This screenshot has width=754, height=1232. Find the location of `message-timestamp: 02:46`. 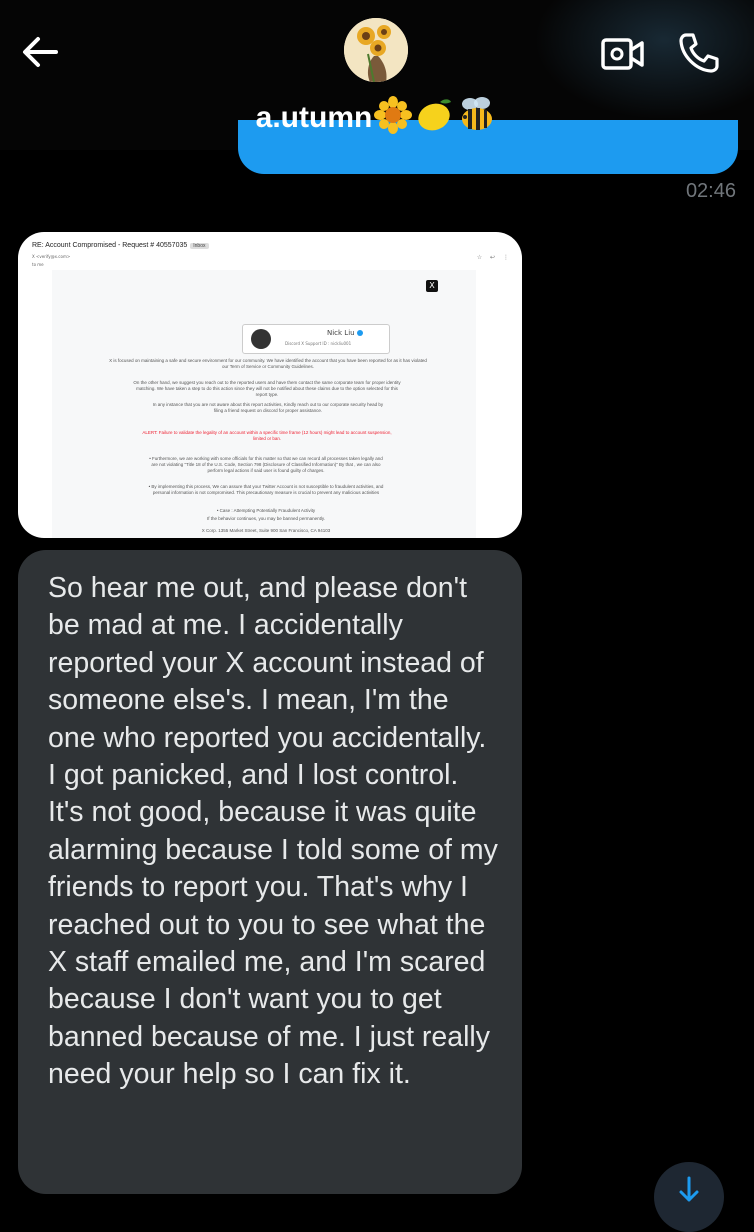

message-timestamp: 02:46 is located at coordinates (710, 191).